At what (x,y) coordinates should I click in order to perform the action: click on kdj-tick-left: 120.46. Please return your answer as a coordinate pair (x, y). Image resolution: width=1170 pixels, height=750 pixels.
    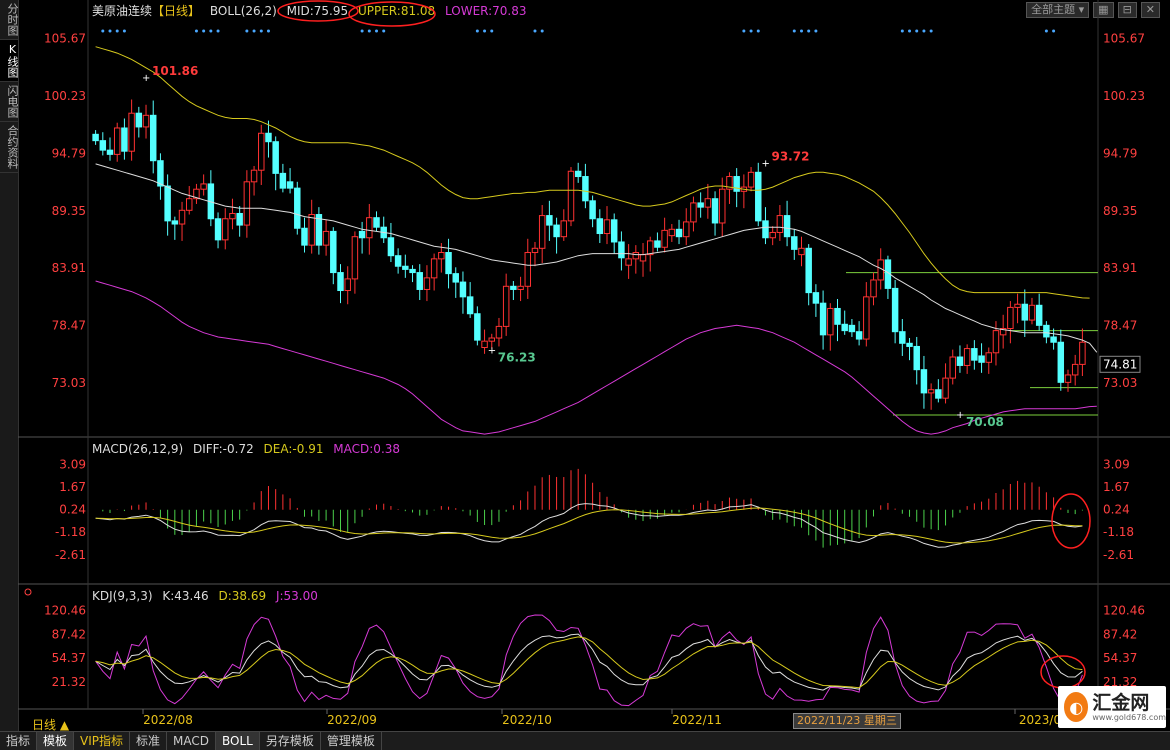
    Looking at the image, I should click on (65, 610).